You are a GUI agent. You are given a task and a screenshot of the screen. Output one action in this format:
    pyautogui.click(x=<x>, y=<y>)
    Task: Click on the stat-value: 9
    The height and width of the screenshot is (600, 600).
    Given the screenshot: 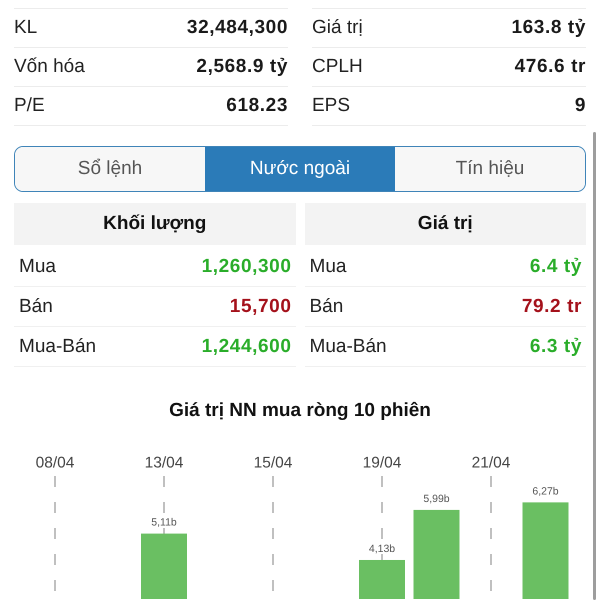 What is the action you would take?
    pyautogui.click(x=580, y=106)
    